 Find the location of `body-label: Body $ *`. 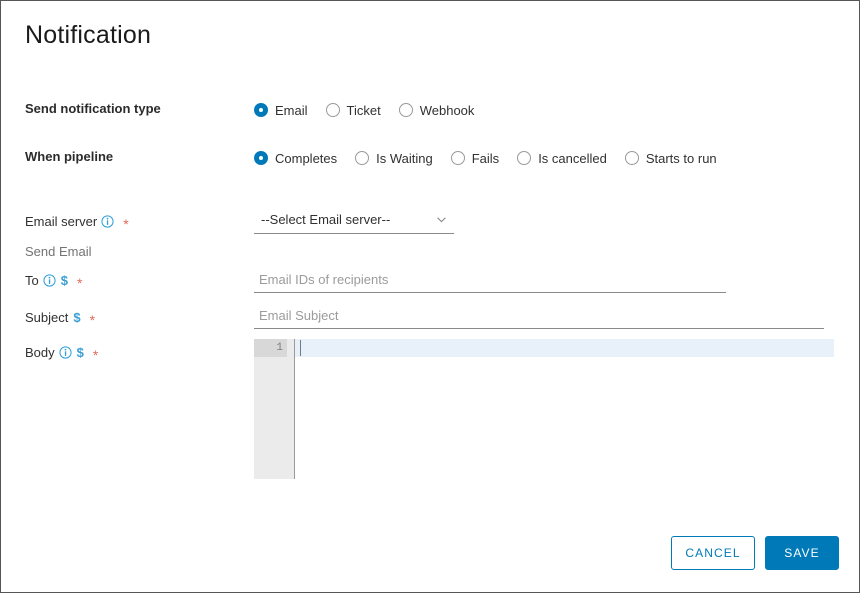

body-label: Body $ * is located at coordinates (62, 354).